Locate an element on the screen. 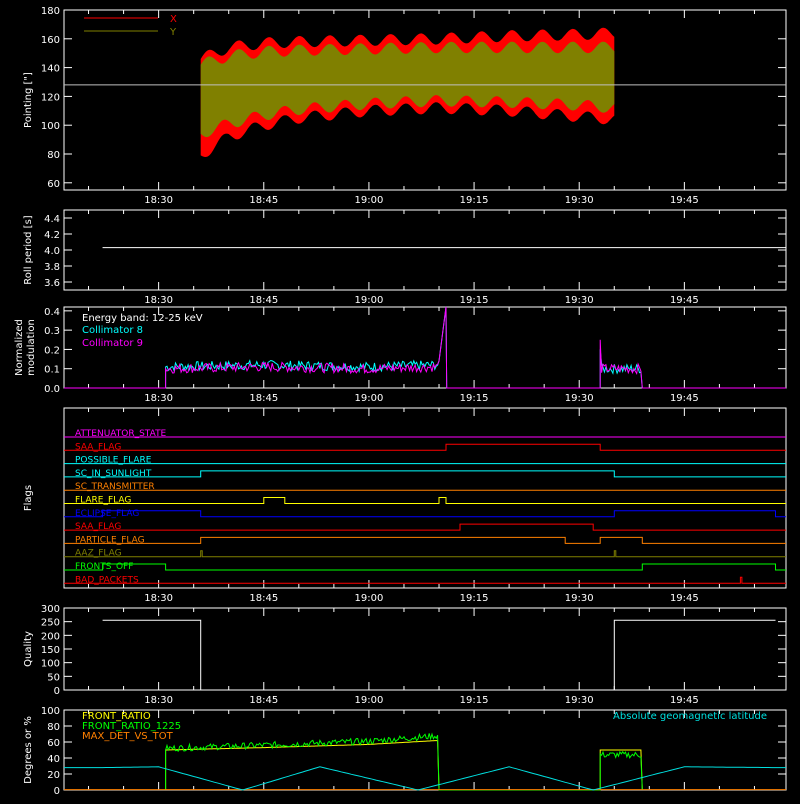 The height and width of the screenshot is (804, 800). ratios-y-tick-label: 40 is located at coordinates (53, 759).